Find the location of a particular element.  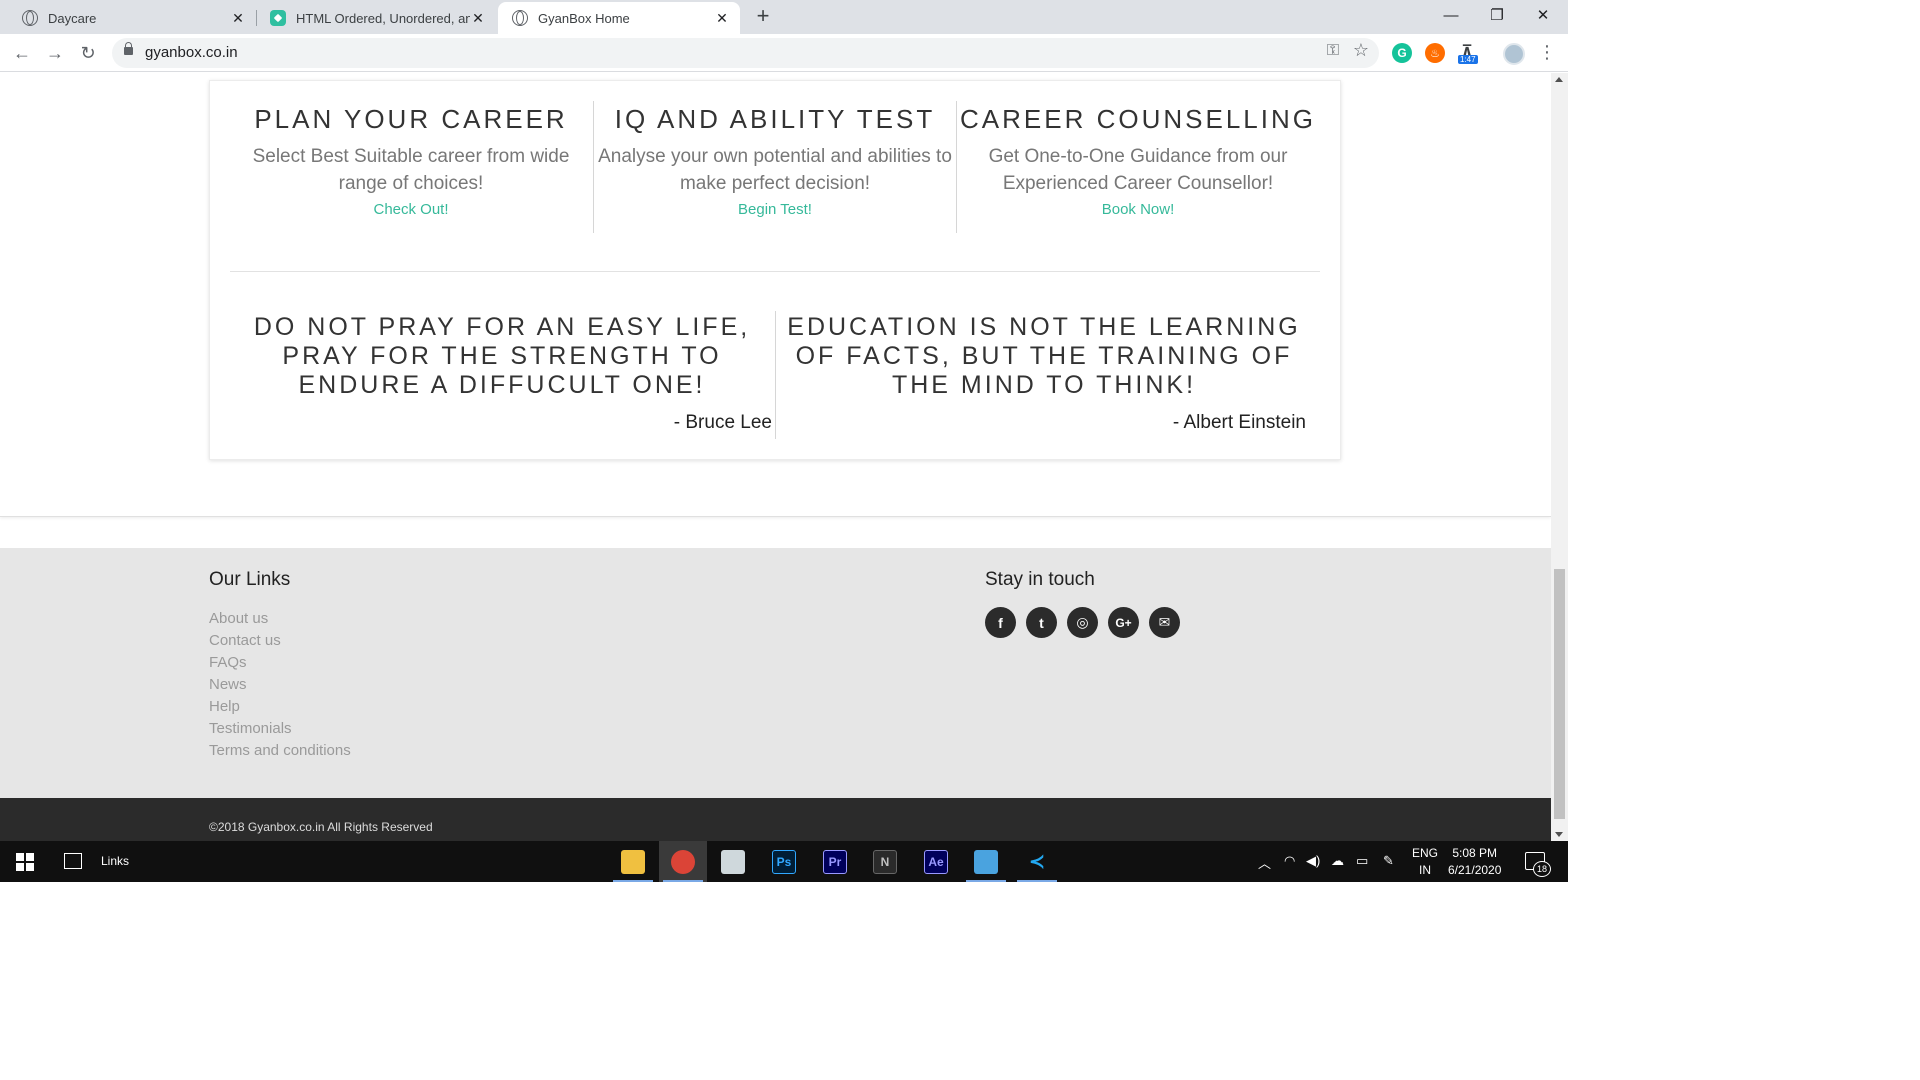

tab-title: HTML Ordered, Unordered, and D is located at coordinates (383, 18).